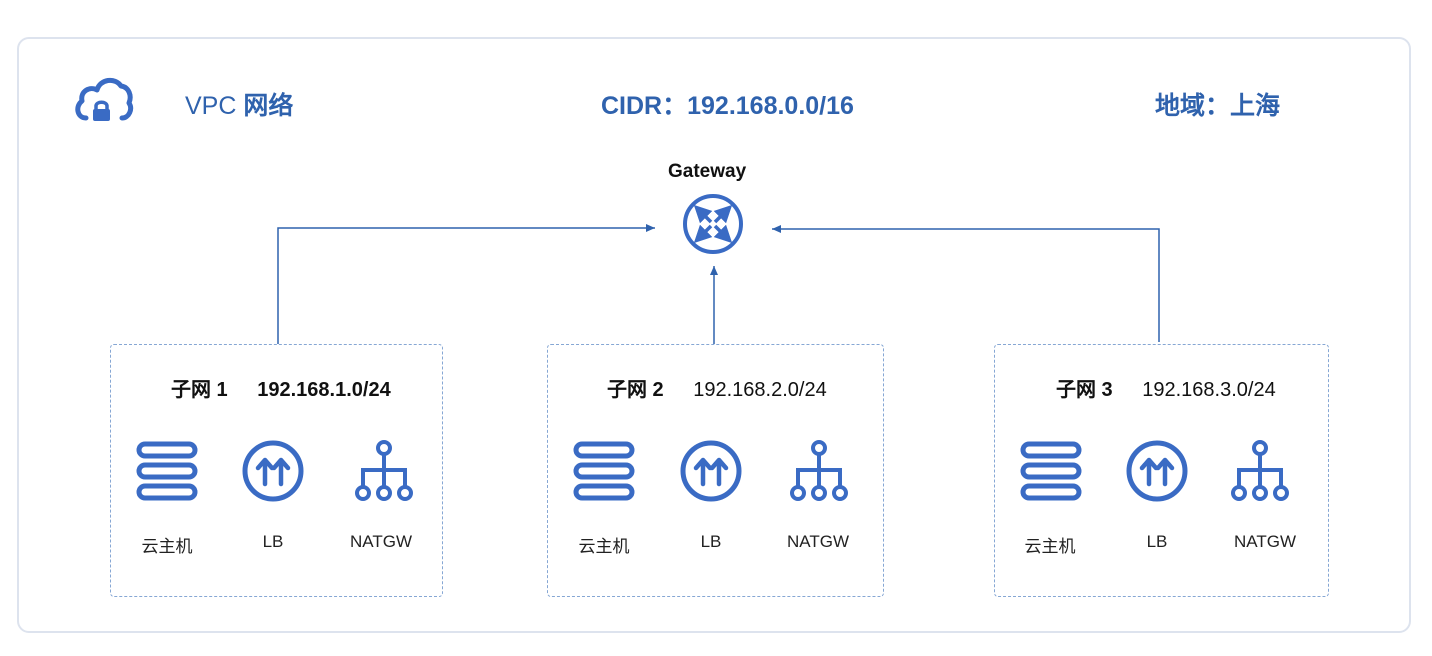 This screenshot has height=656, width=1432. What do you see at coordinates (760, 390) in the screenshot?
I see `subnet-cidr: 192.168.2.0/24` at bounding box center [760, 390].